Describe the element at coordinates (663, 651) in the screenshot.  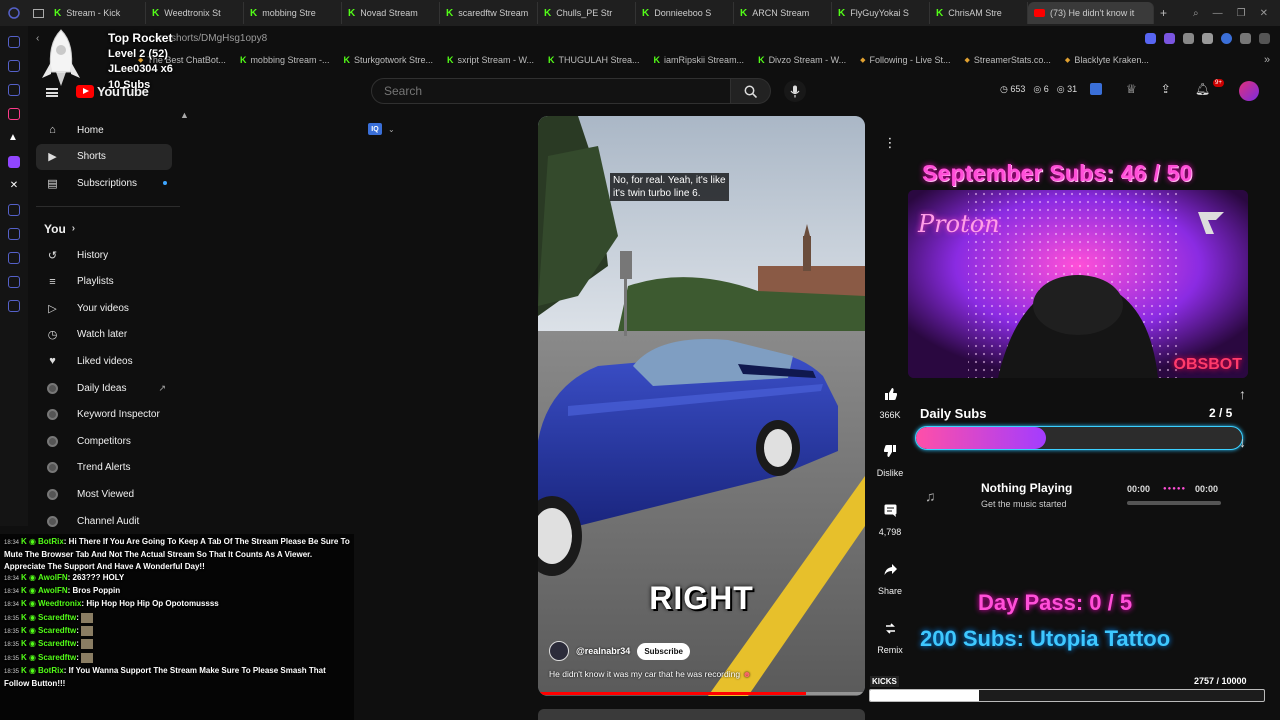
I see `subscribe-button: Subscribe` at that location.